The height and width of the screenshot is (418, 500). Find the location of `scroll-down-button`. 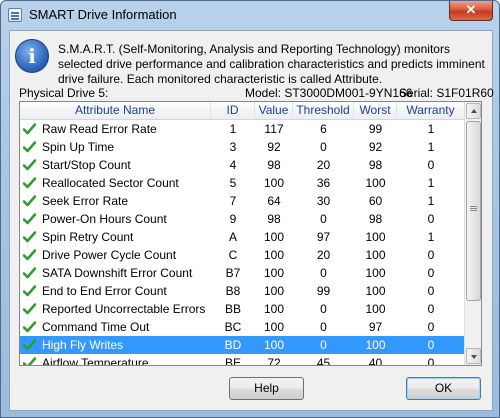

scroll-down-button is located at coordinates (473, 356).